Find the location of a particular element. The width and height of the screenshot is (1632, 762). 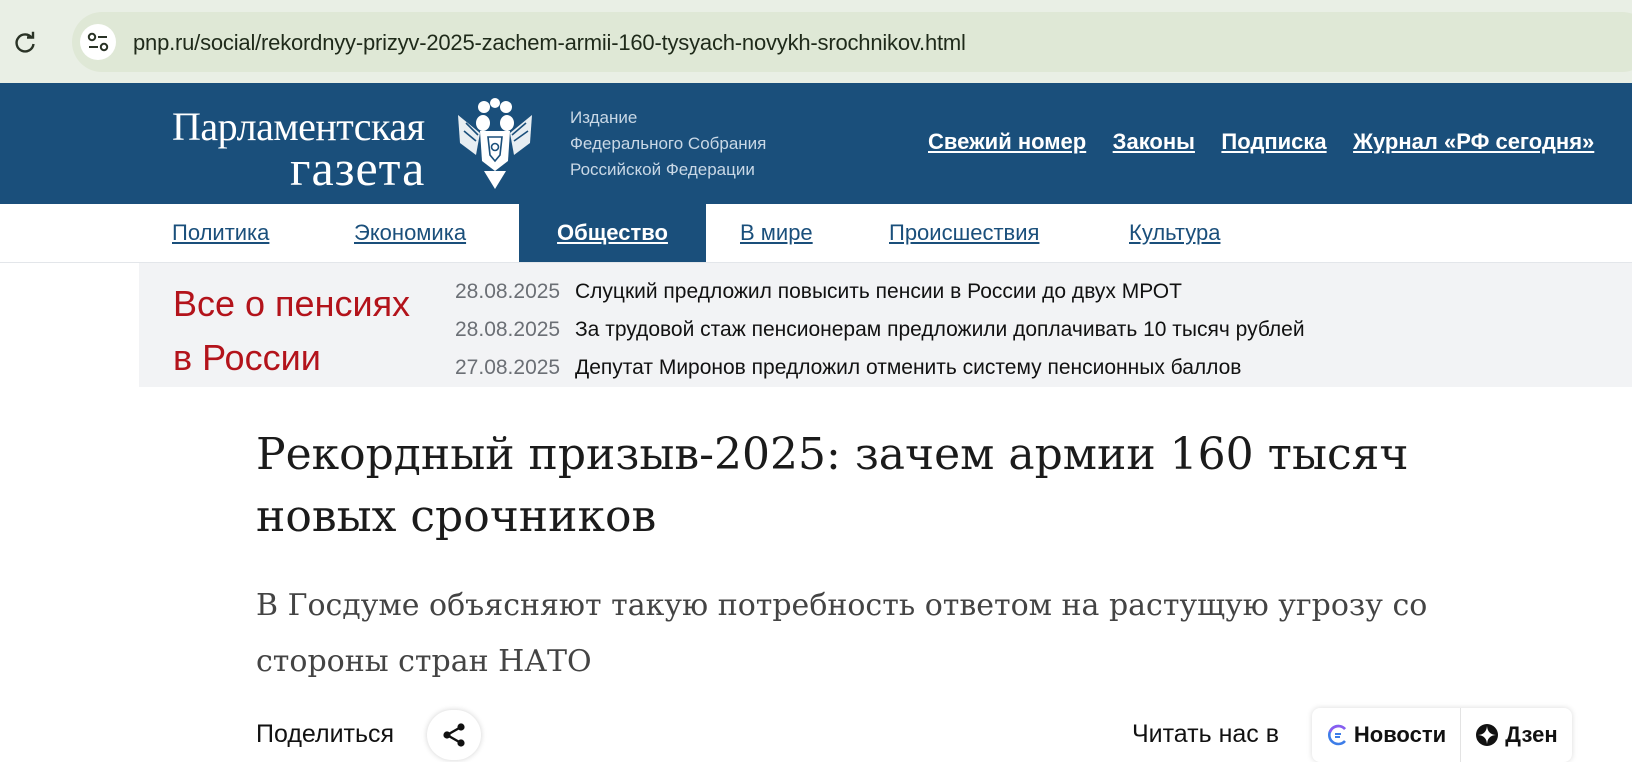

link-rf-today-magazine: Журнал «РФ сегодня» is located at coordinates (1473, 141).